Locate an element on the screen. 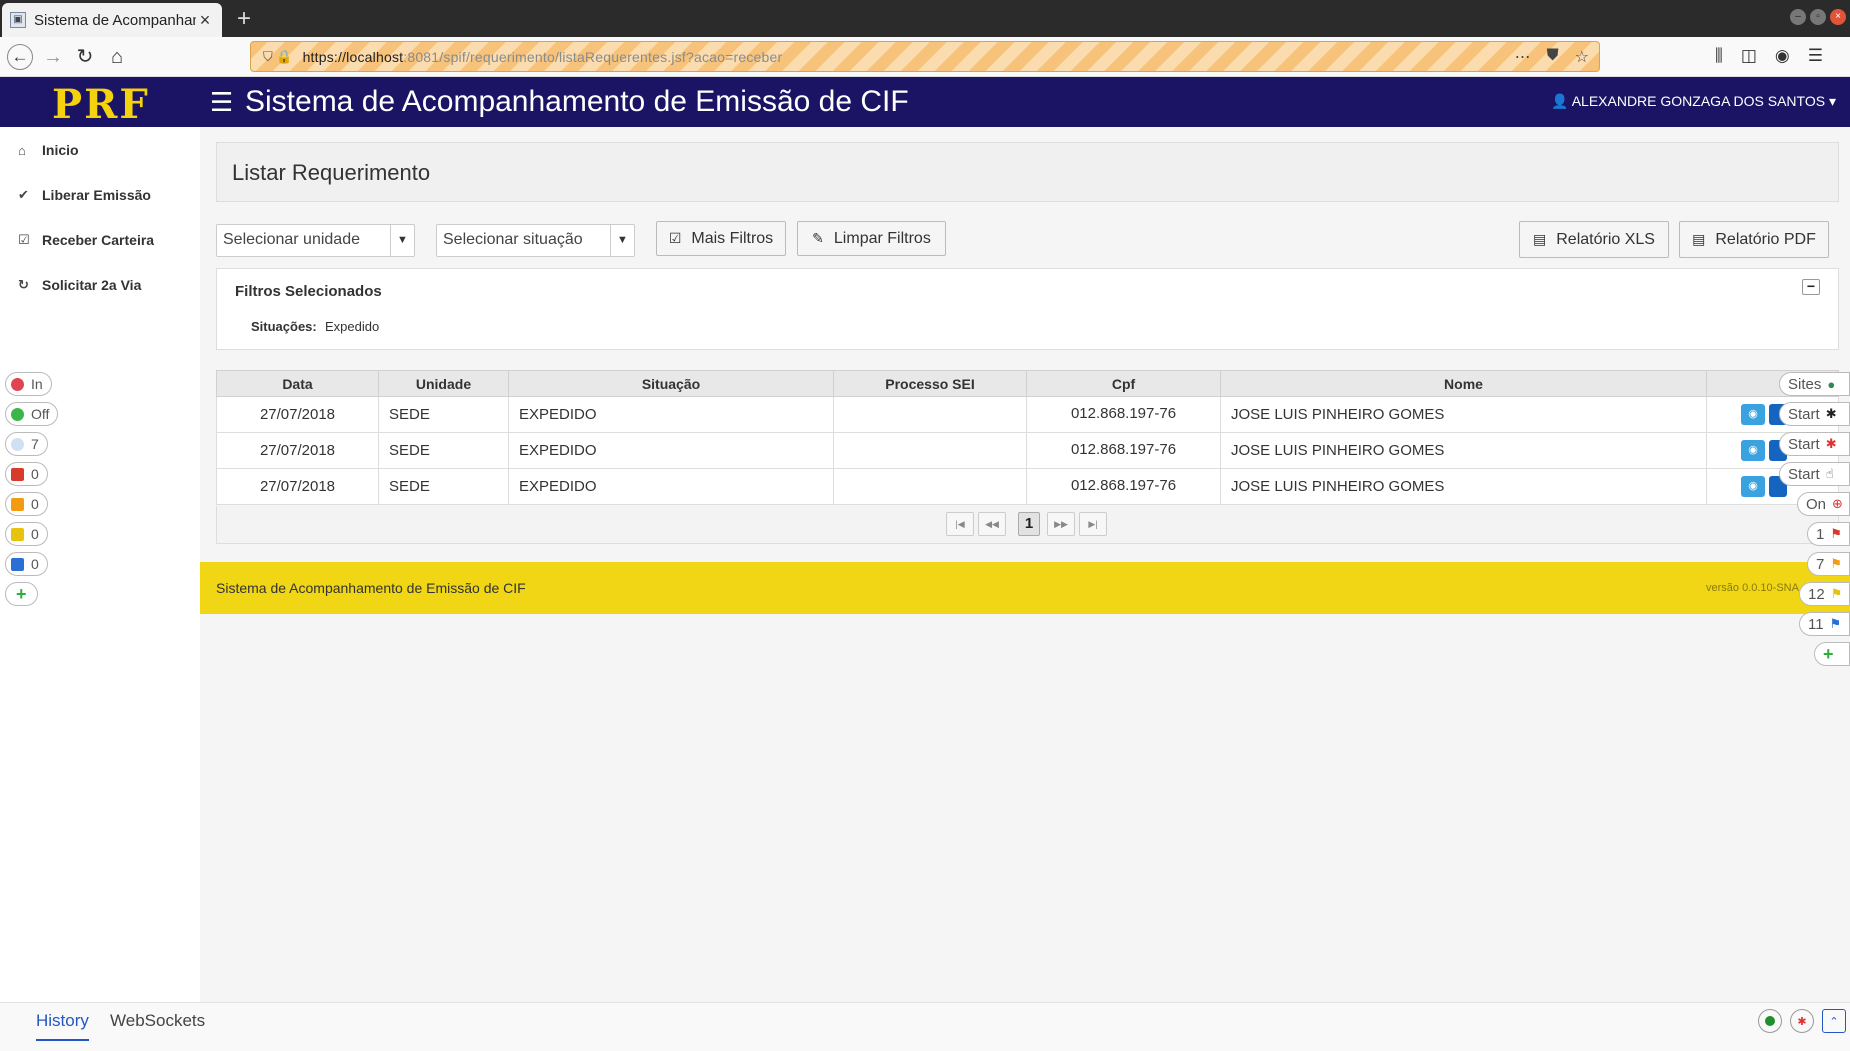 The width and height of the screenshot is (1850, 1051). mais-filtros-button: ☑ Mais Filtros is located at coordinates (721, 238).